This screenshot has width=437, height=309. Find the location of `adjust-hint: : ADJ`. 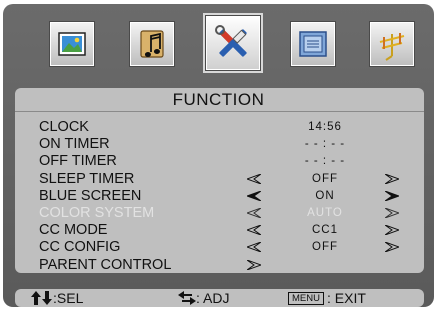

adjust-hint: : ADJ is located at coordinates (203, 298).